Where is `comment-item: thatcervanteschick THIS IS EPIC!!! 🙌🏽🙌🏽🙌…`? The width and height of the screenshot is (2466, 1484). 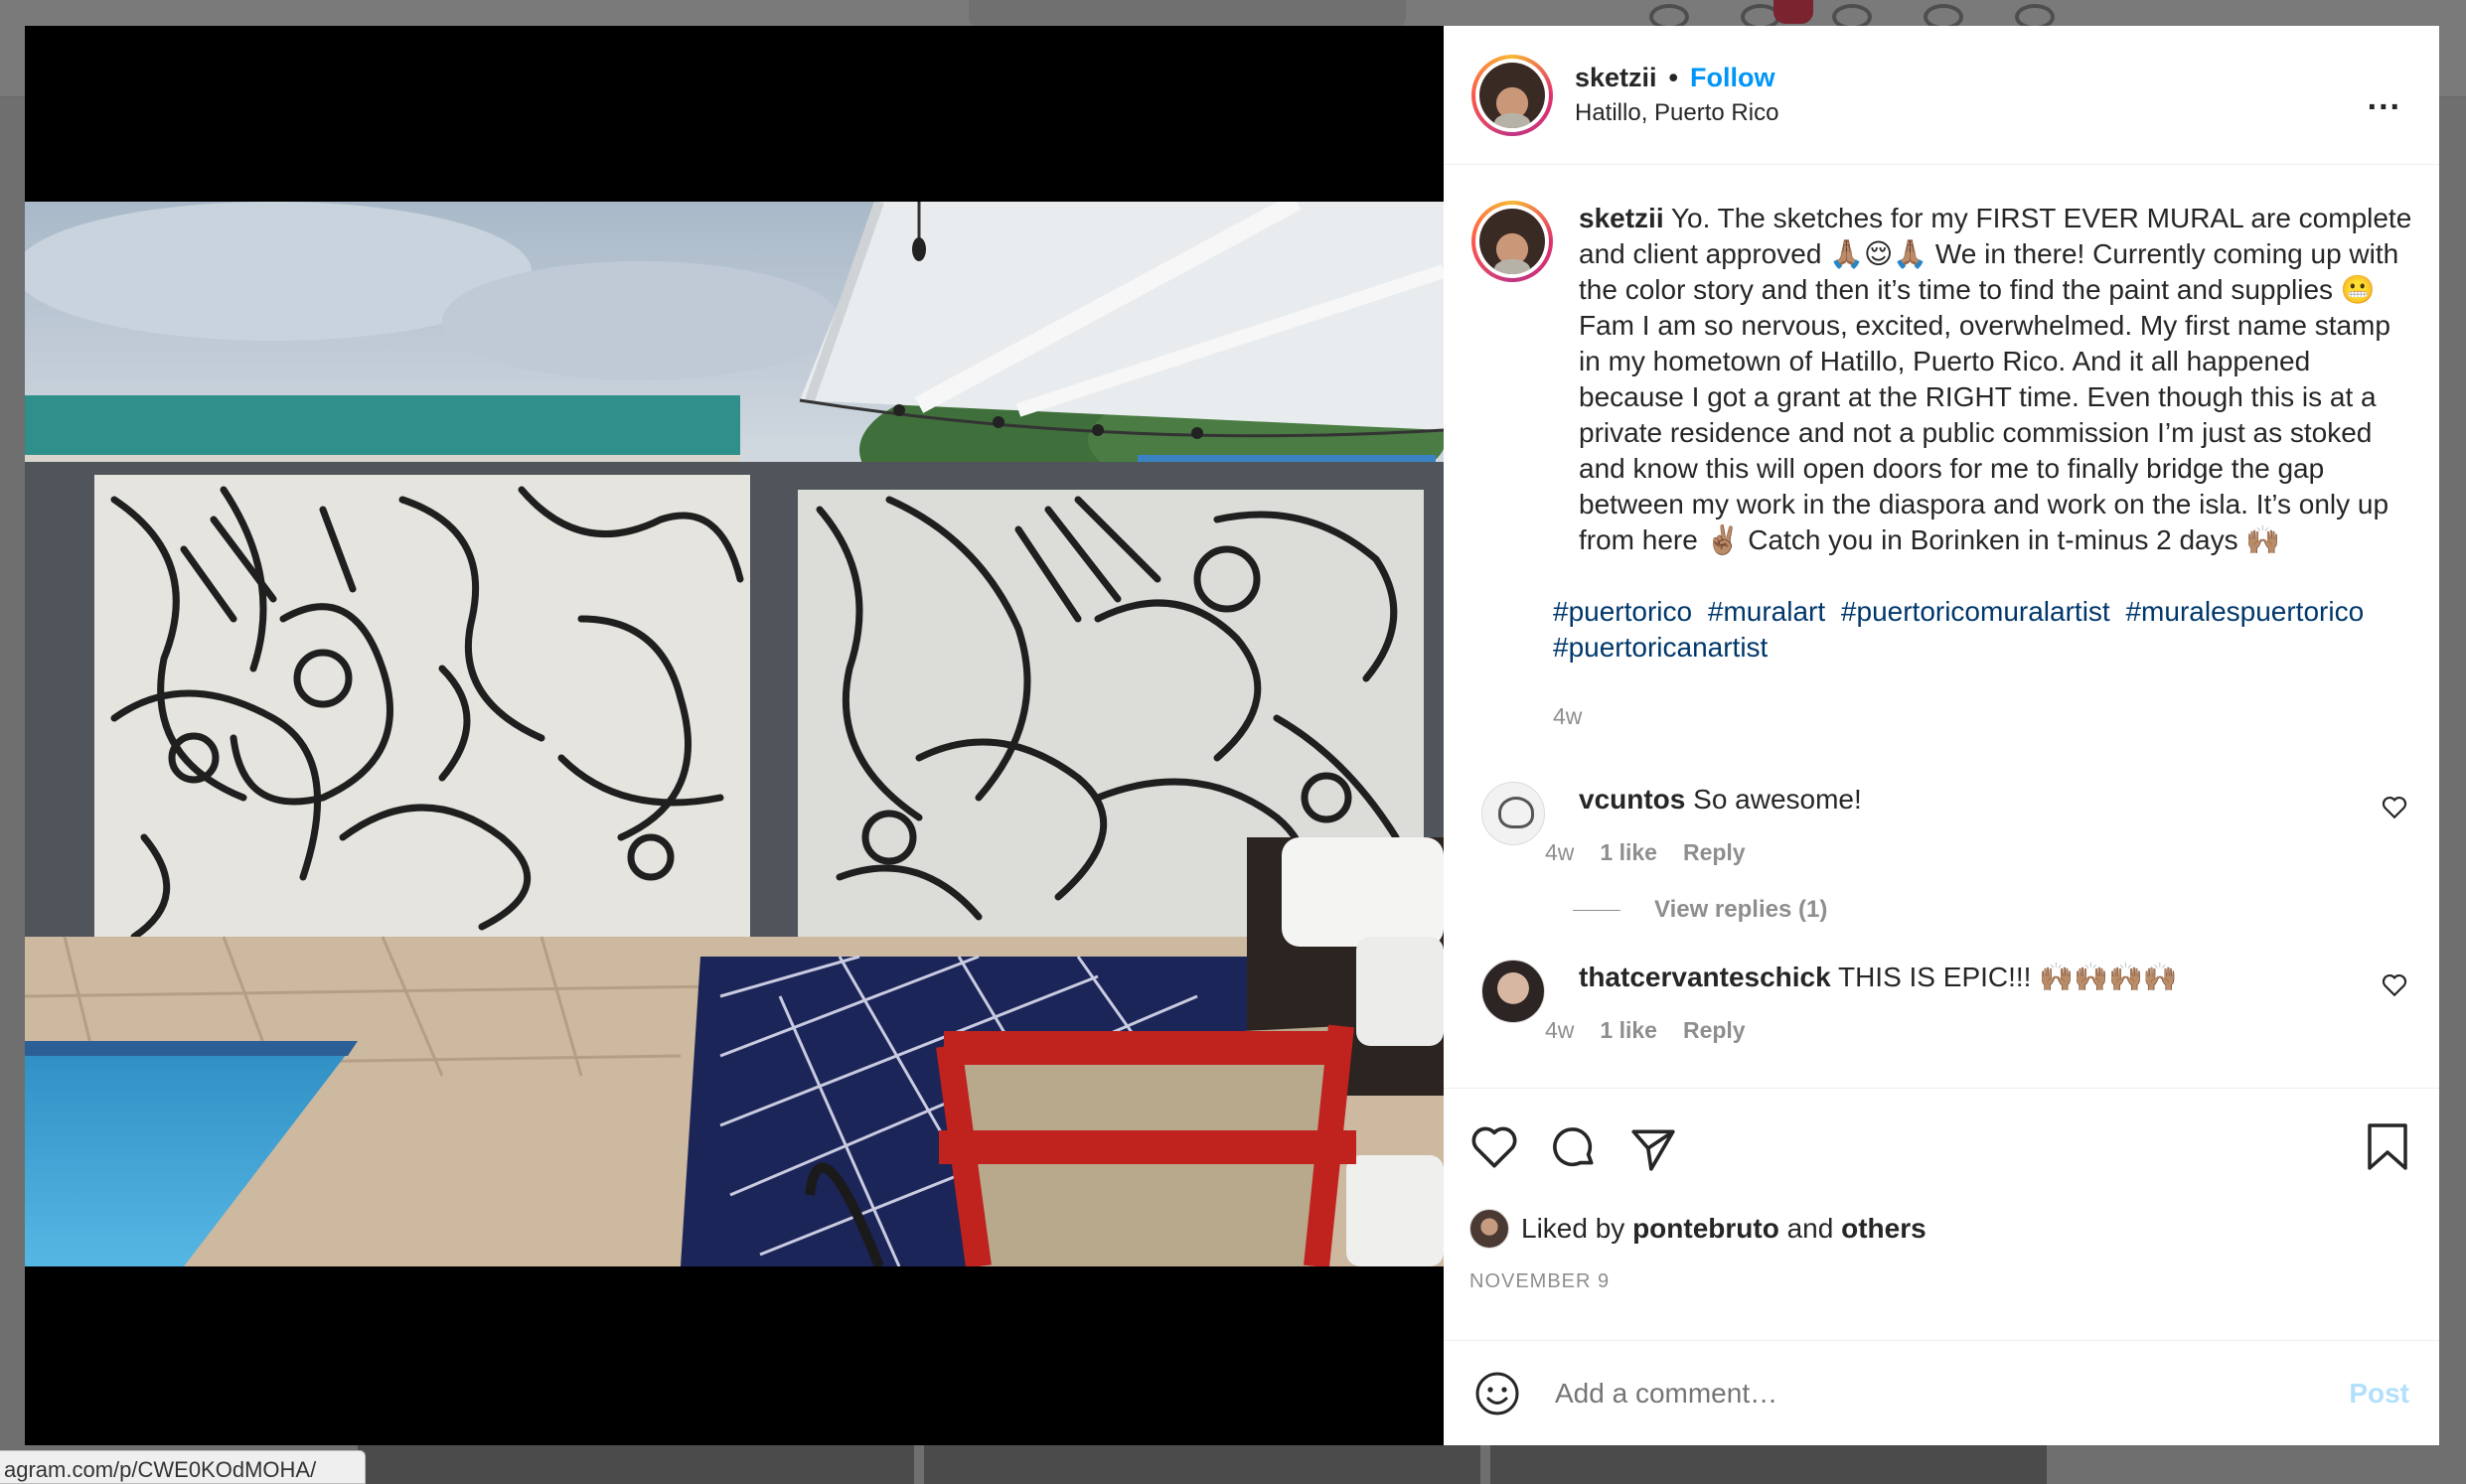
comment-item: thatcervanteschick THIS IS EPIC!!! 🙌🏽🙌🏽🙌… is located at coordinates (1941, 1002).